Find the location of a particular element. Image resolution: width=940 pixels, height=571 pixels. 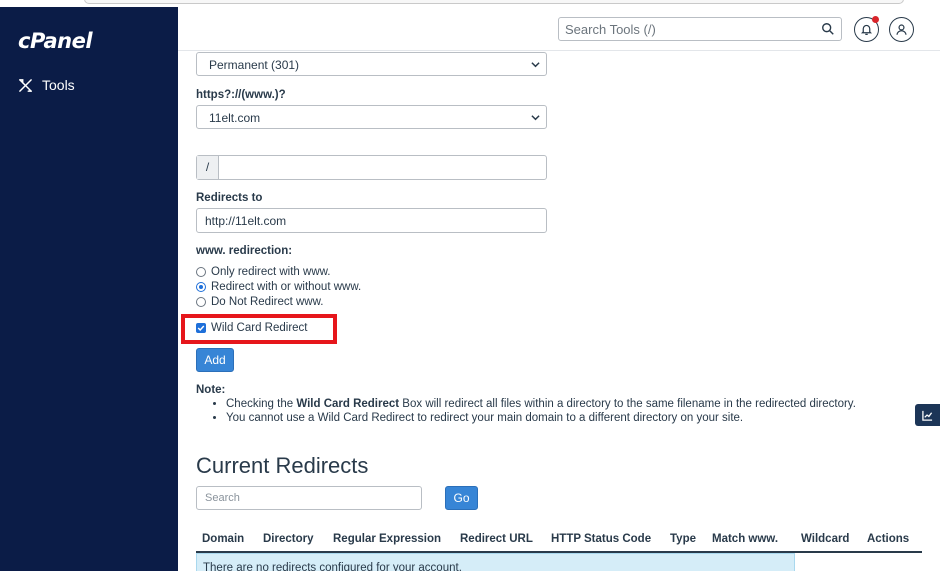

address-bar-edge is located at coordinates (494, 2).